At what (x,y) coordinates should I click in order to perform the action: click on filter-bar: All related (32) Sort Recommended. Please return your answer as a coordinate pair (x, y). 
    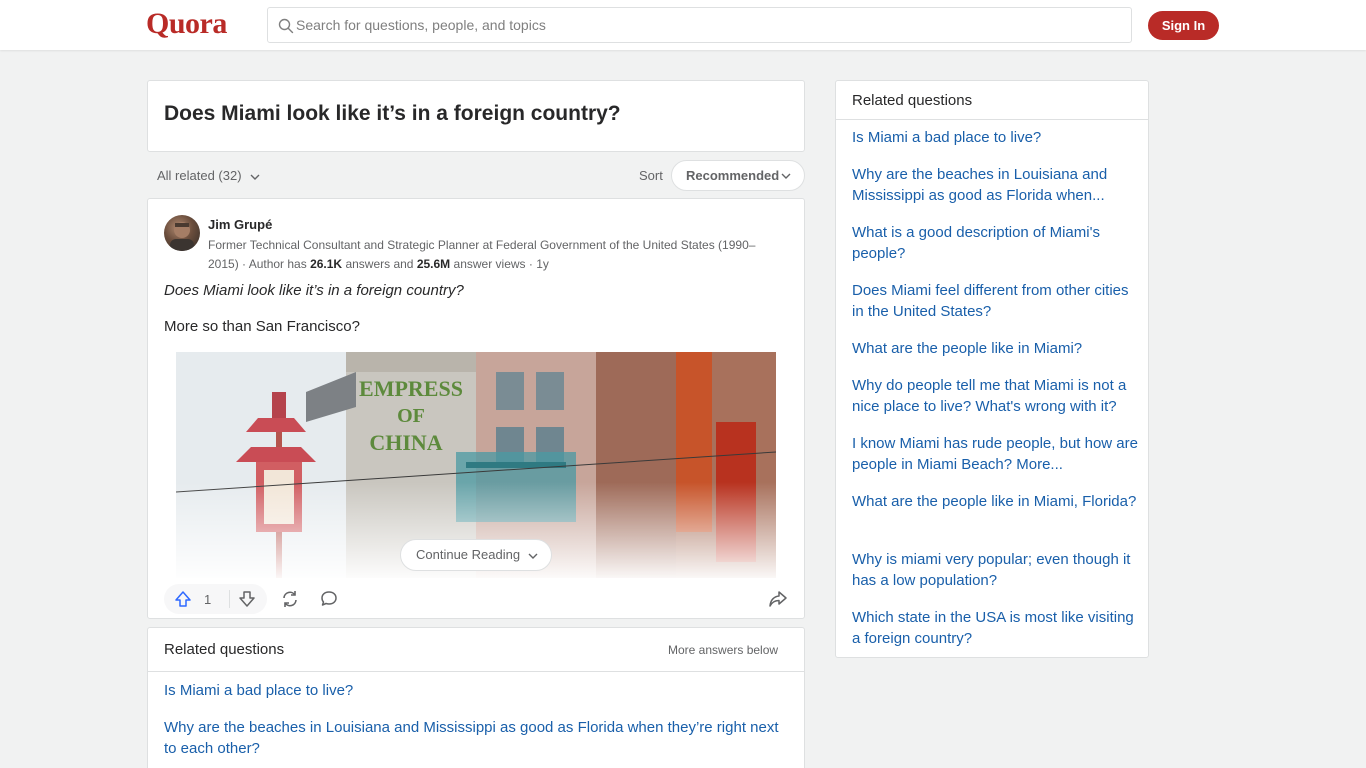
    Looking at the image, I should click on (476, 176).